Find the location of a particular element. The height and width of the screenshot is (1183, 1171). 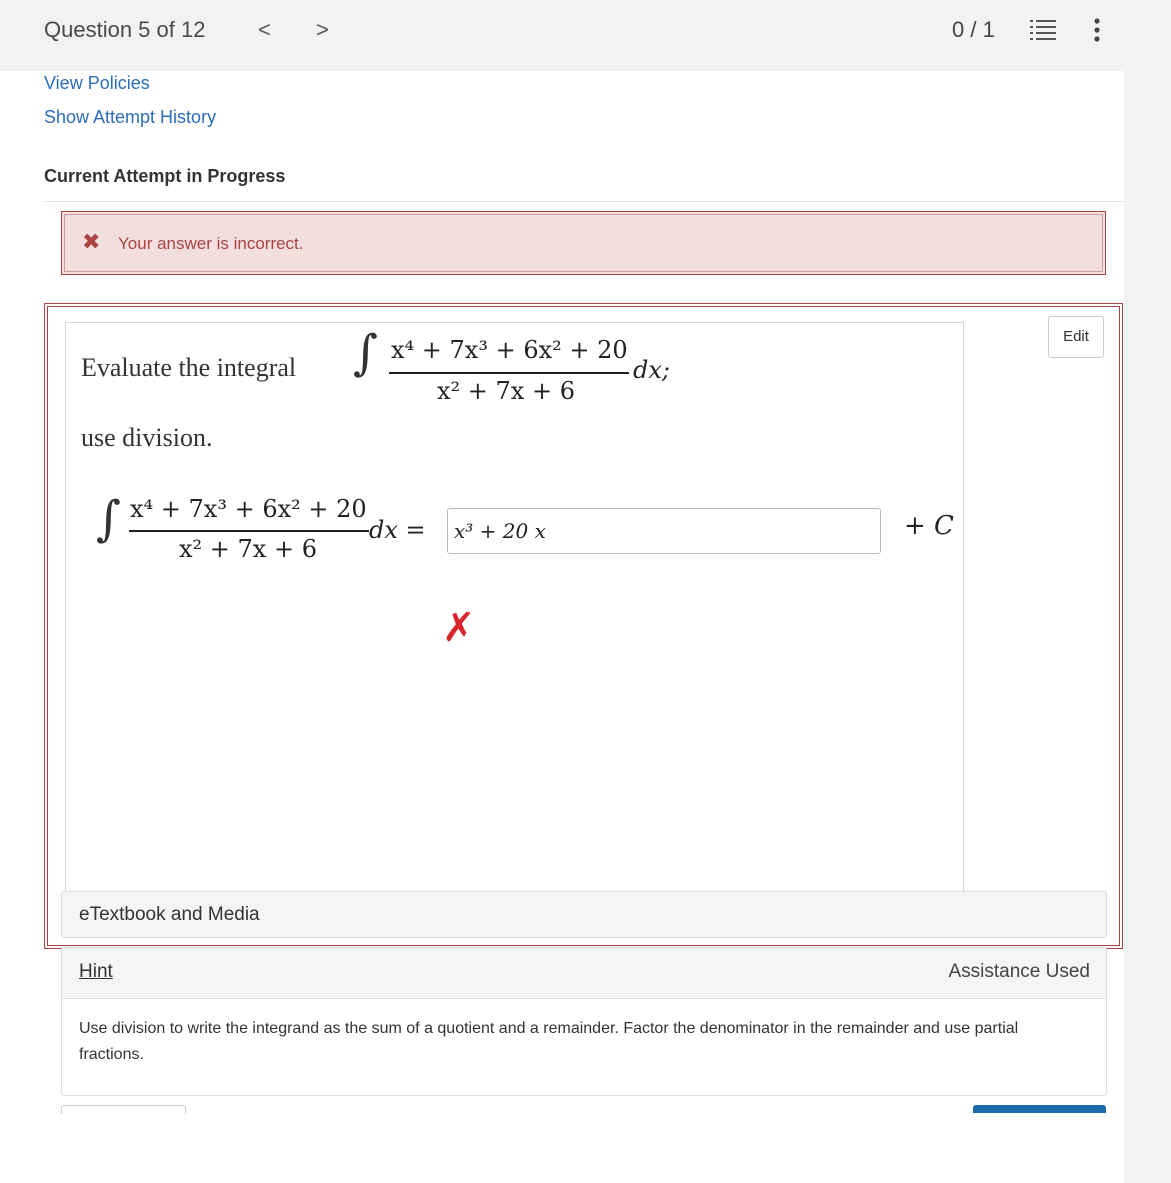

answer-integral-sign: ∫ is located at coordinates (109, 519).